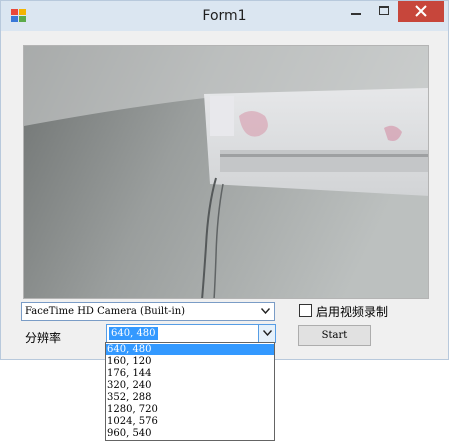  I want to click on camera-select-value: FaceTime HD Camera (Built-in), so click(105, 311).